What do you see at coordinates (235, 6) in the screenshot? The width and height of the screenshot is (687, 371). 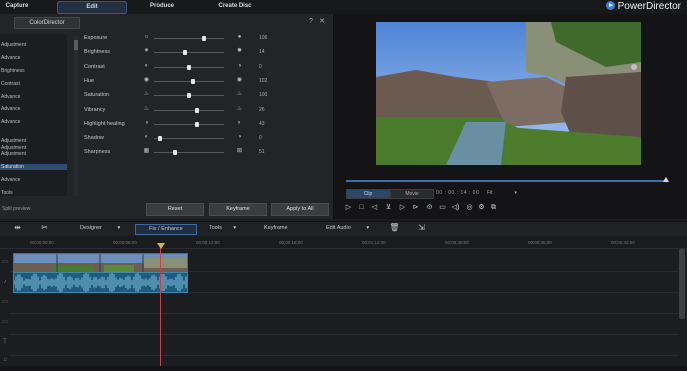 I see `tab-create-disc: Create Disc` at bounding box center [235, 6].